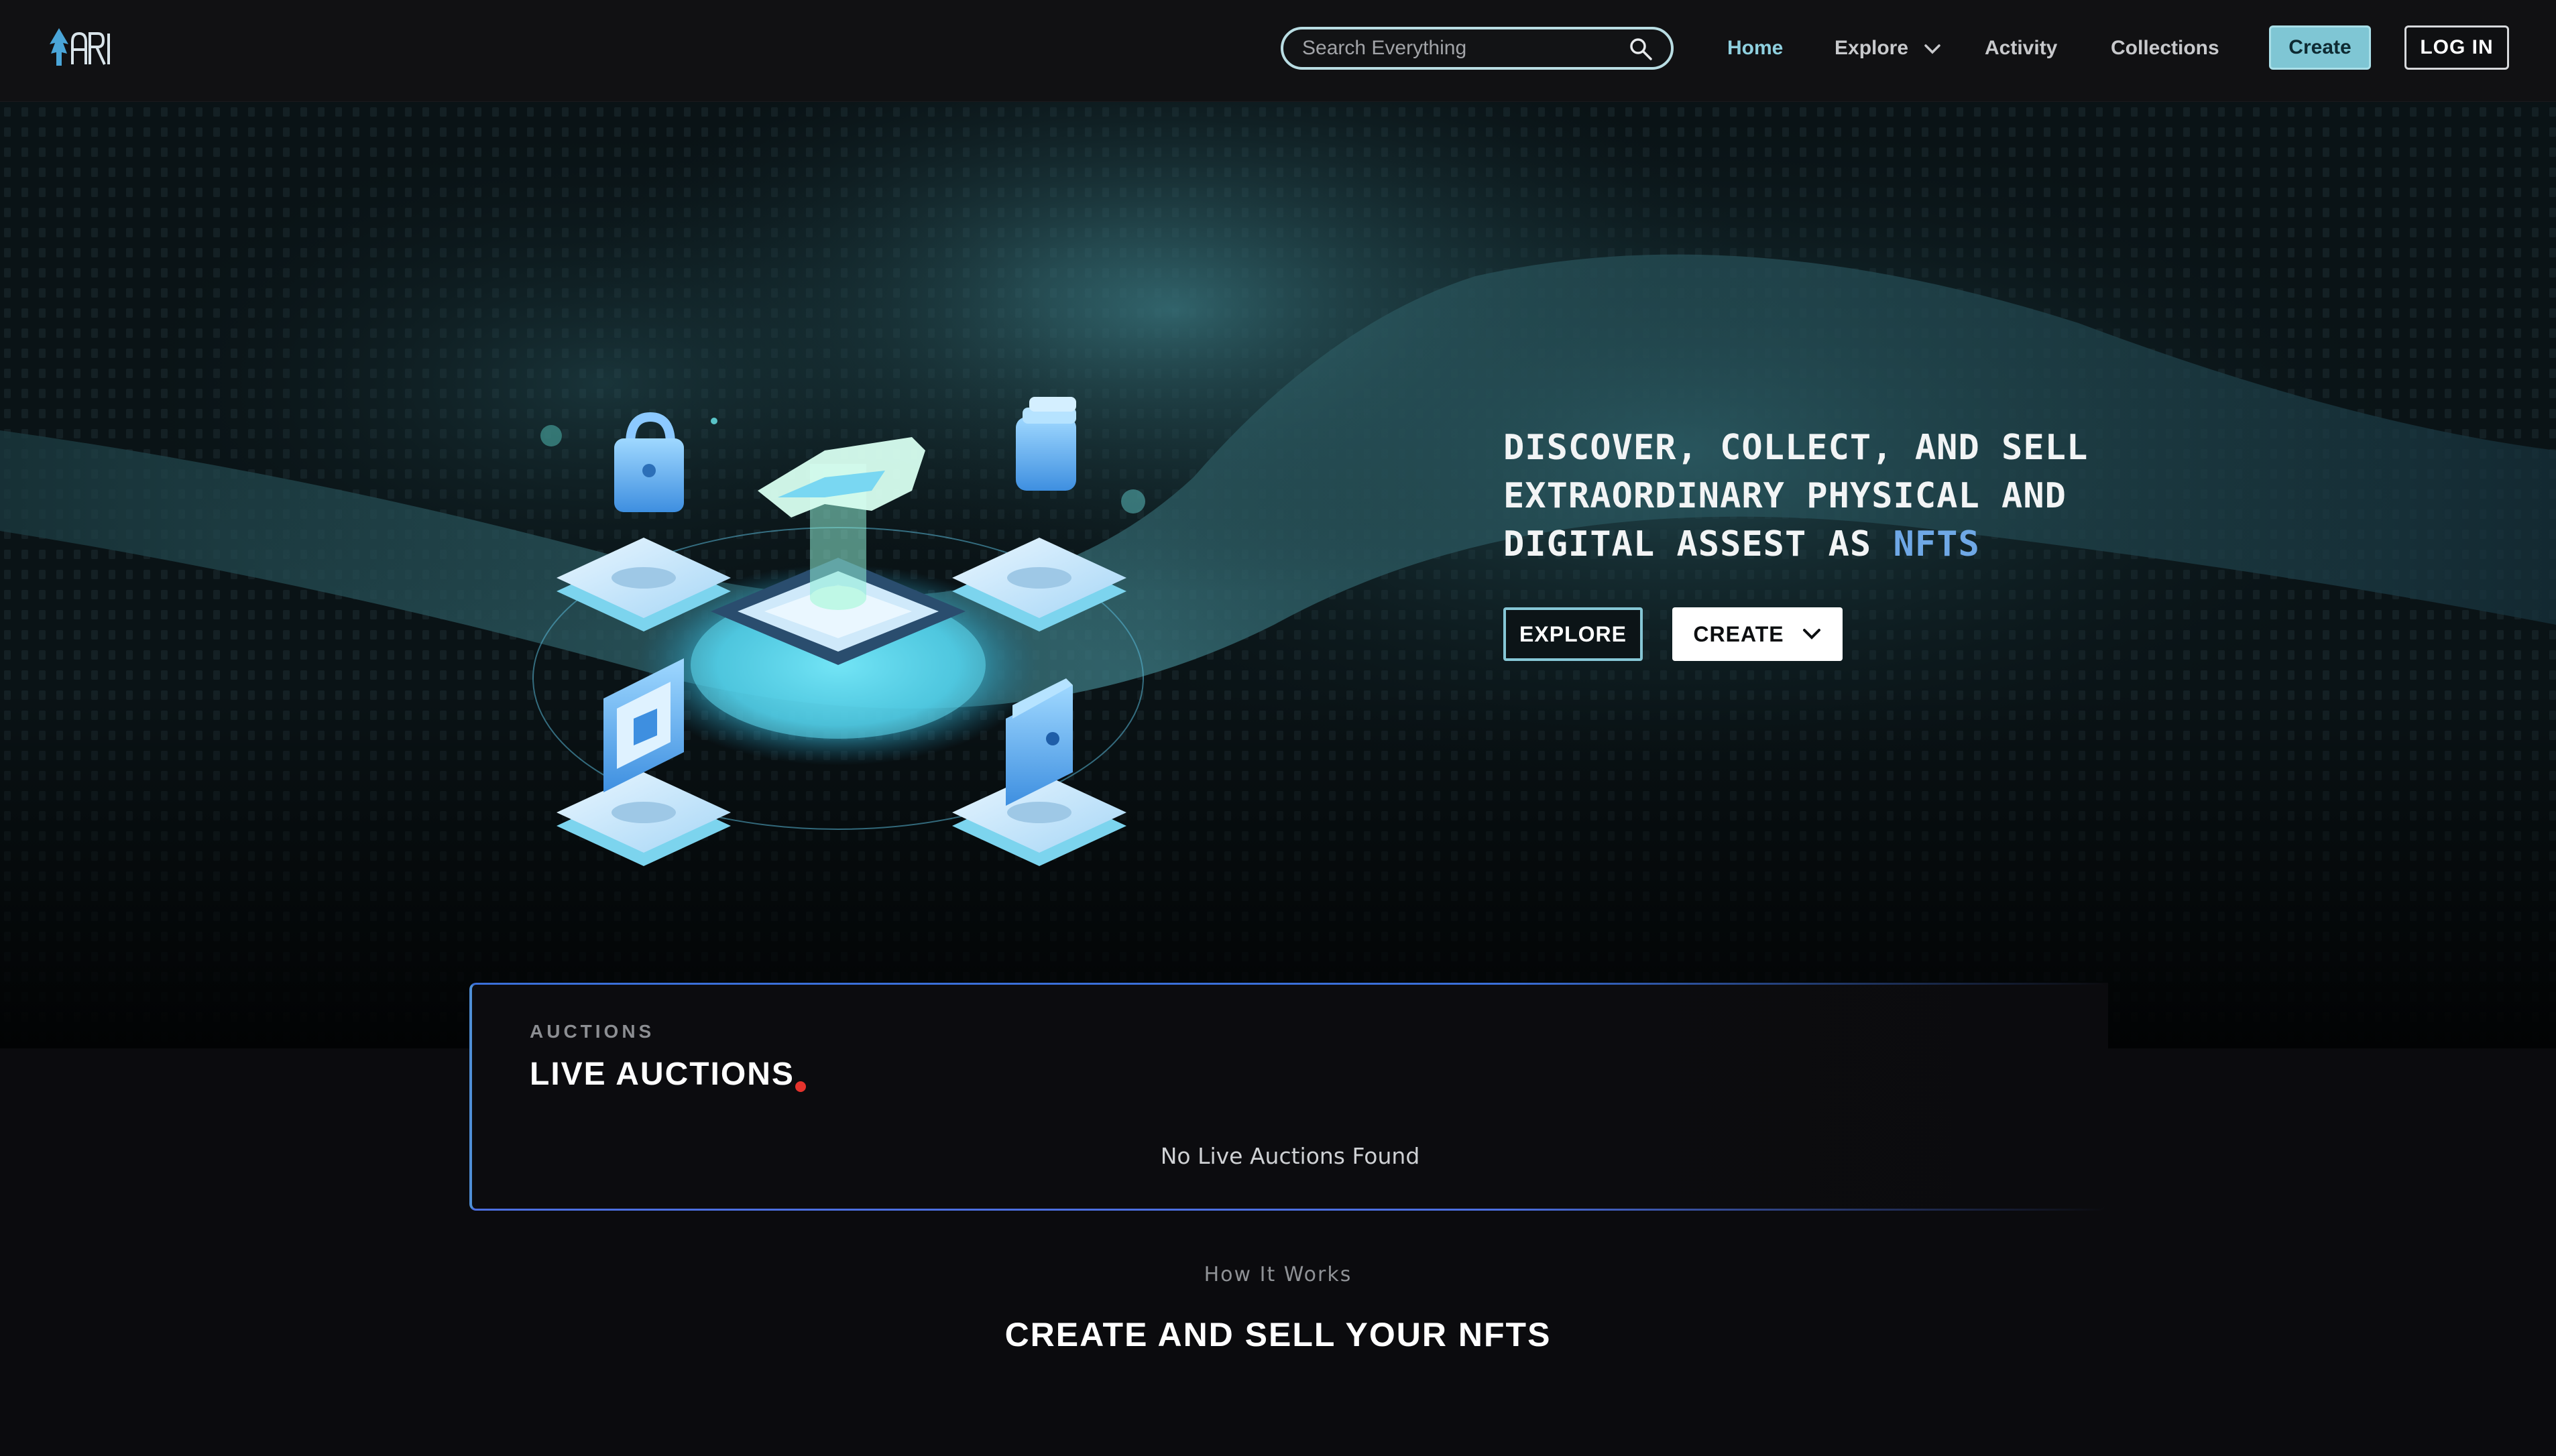  What do you see at coordinates (2021, 48) in the screenshot?
I see `nav-activity-link: Activity` at bounding box center [2021, 48].